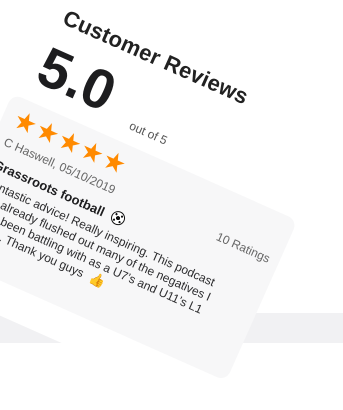 The height and width of the screenshot is (410, 343). I want to click on soccer-ball-icon, so click(117, 218).